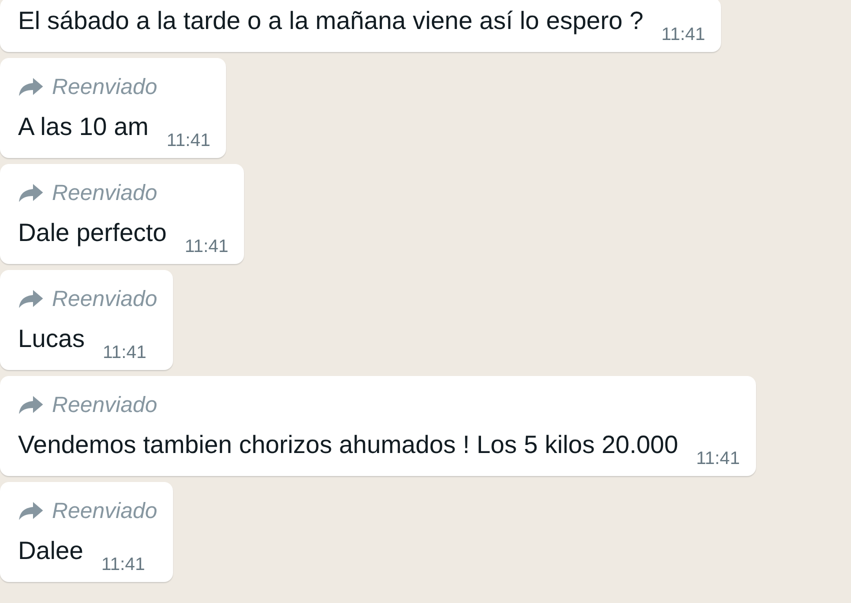 This screenshot has height=603, width=851. I want to click on message-text: A las 10 am, so click(83, 127).